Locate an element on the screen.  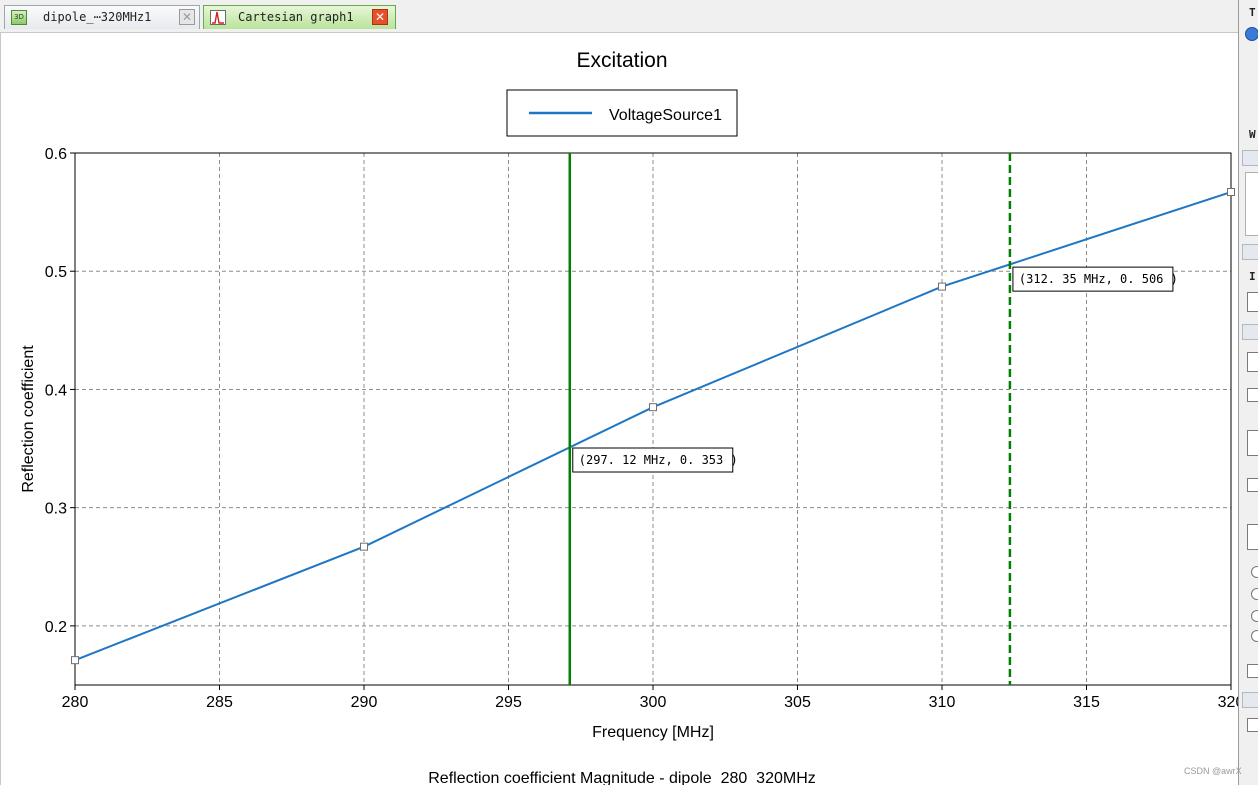
x-tick-label: 285 is located at coordinates (219, 702).